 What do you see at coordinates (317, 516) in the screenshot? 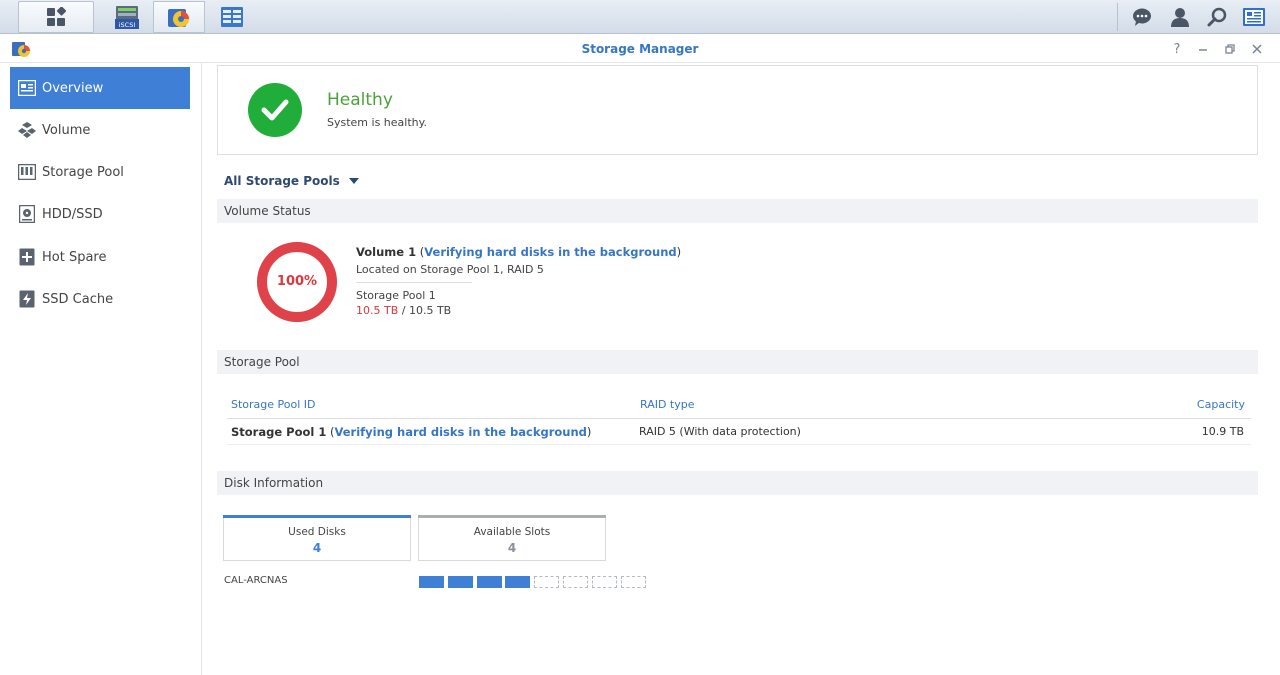
I see `used-disks-accent-bar` at bounding box center [317, 516].